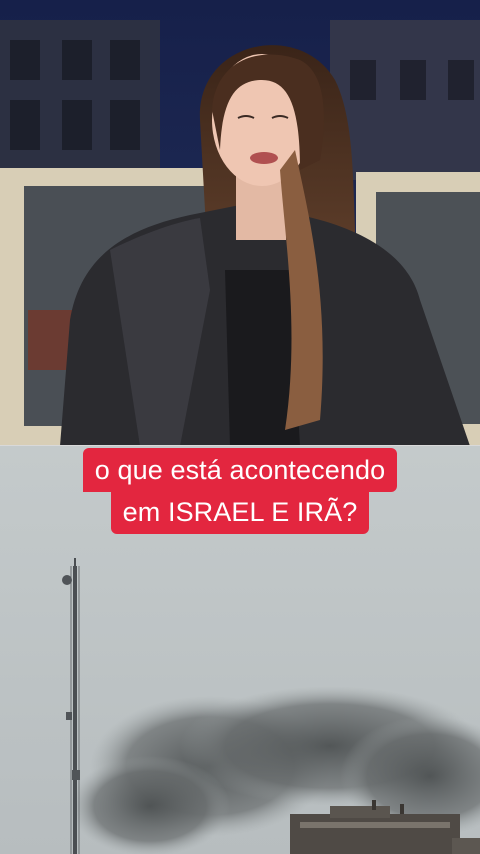 The image size is (480, 854). I want to click on caption-line-2: em ISRAEL E IRÃ?, so click(240, 512).